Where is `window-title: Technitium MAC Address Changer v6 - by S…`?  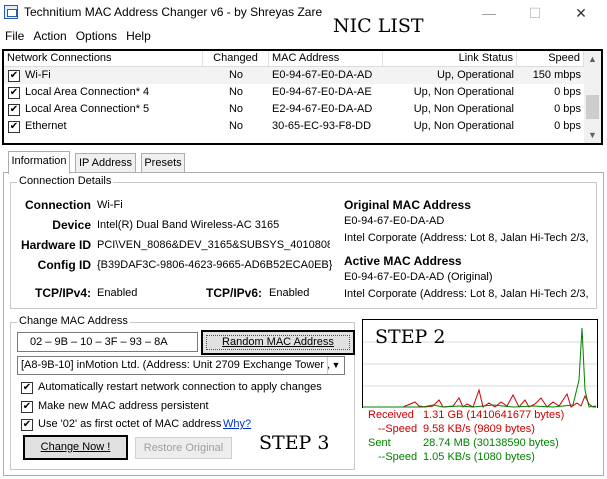 window-title: Technitium MAC Address Changer v6 - by S… is located at coordinates (173, 12).